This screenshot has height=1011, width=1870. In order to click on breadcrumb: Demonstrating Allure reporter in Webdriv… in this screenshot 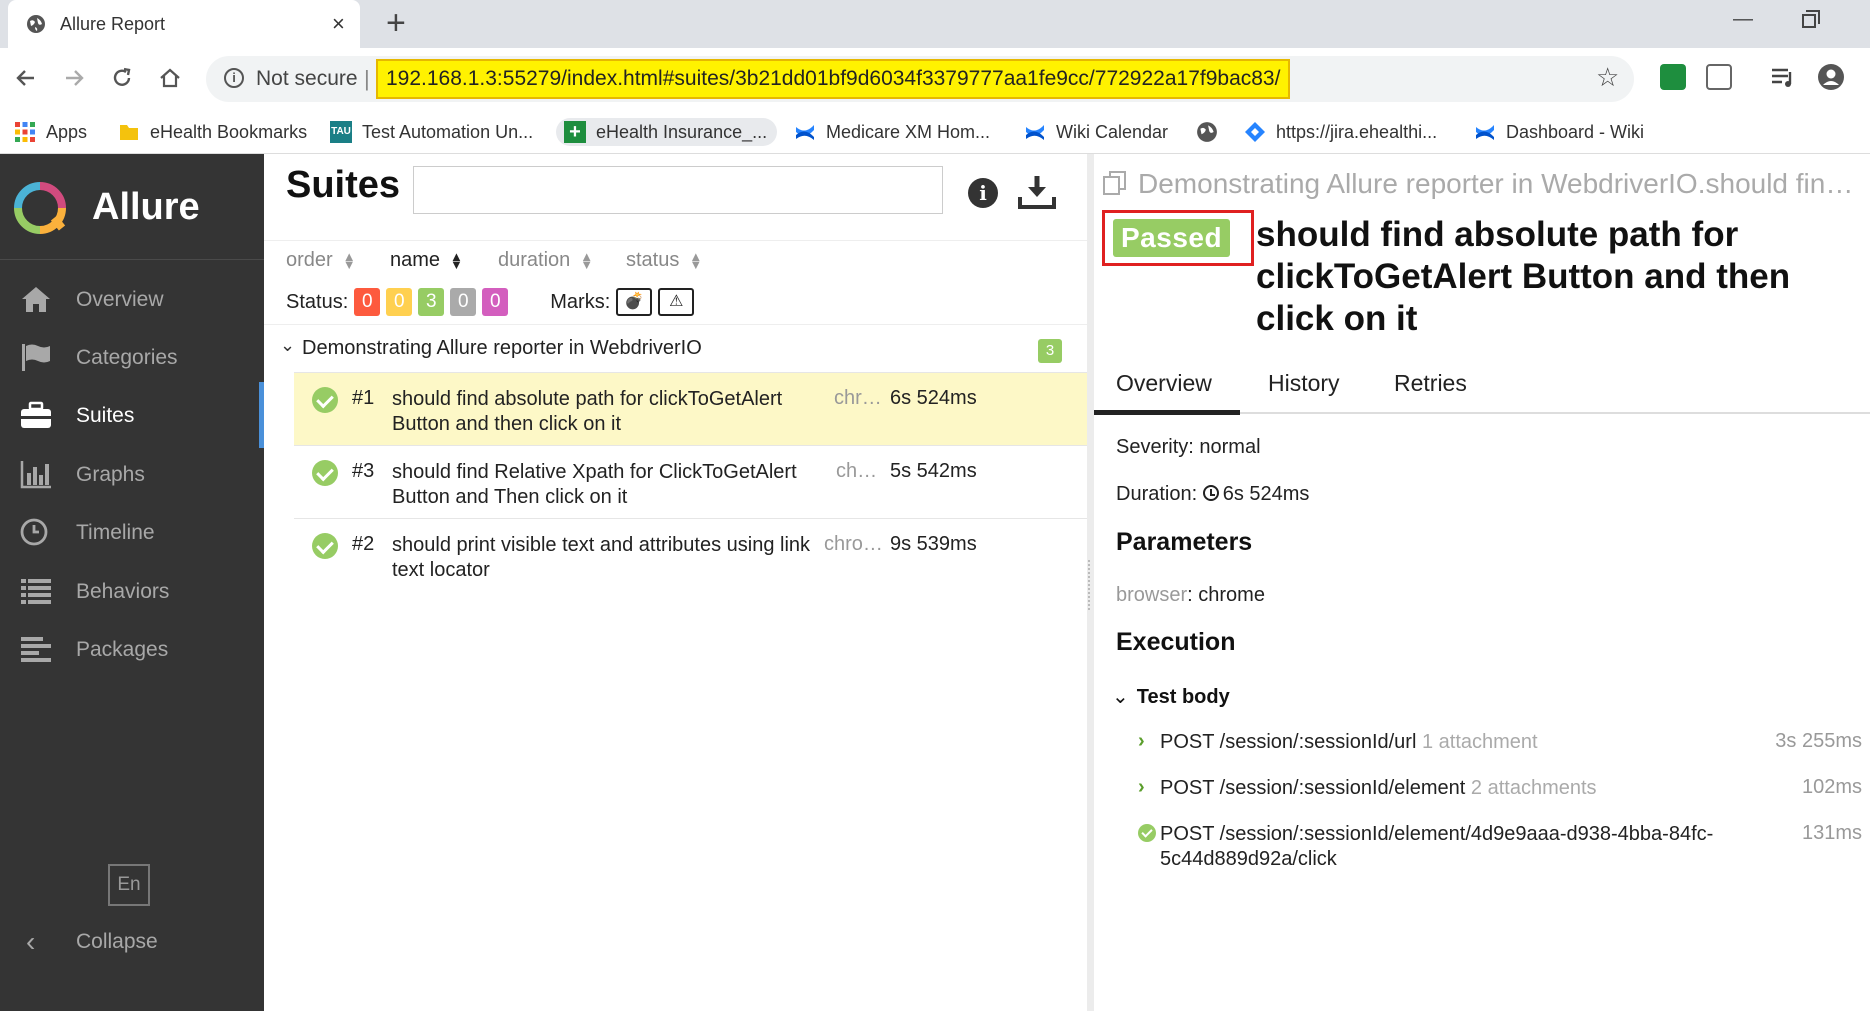, I will do `click(1503, 183)`.